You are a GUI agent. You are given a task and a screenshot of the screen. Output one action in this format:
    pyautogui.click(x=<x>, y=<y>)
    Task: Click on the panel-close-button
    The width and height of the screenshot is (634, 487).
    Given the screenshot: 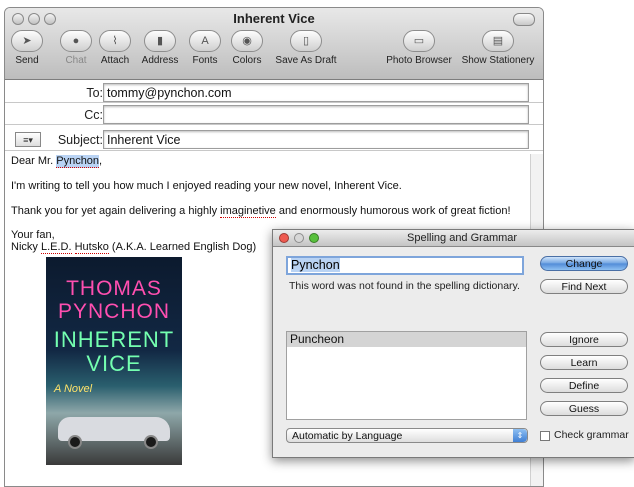 What is the action you would take?
    pyautogui.click(x=284, y=238)
    